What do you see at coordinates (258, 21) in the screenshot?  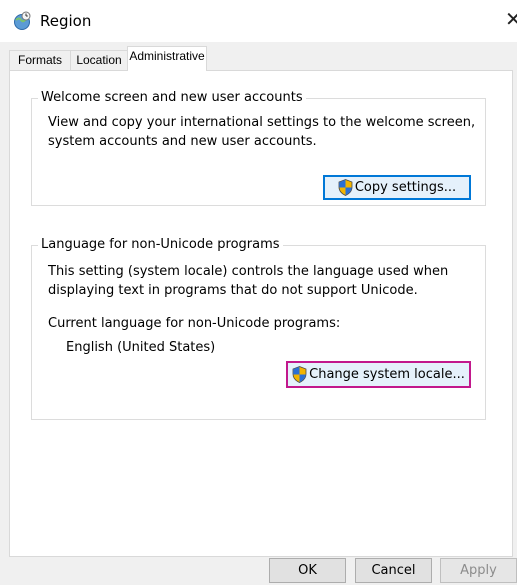 I see `title-bar: Region ✕` at bounding box center [258, 21].